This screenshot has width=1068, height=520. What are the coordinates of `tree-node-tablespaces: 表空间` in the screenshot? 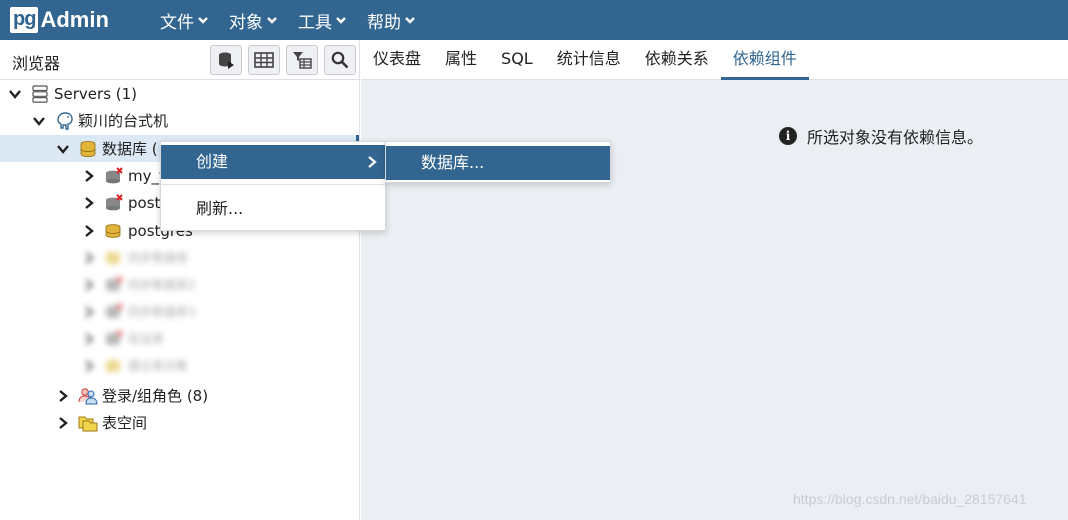 It's located at (101, 422).